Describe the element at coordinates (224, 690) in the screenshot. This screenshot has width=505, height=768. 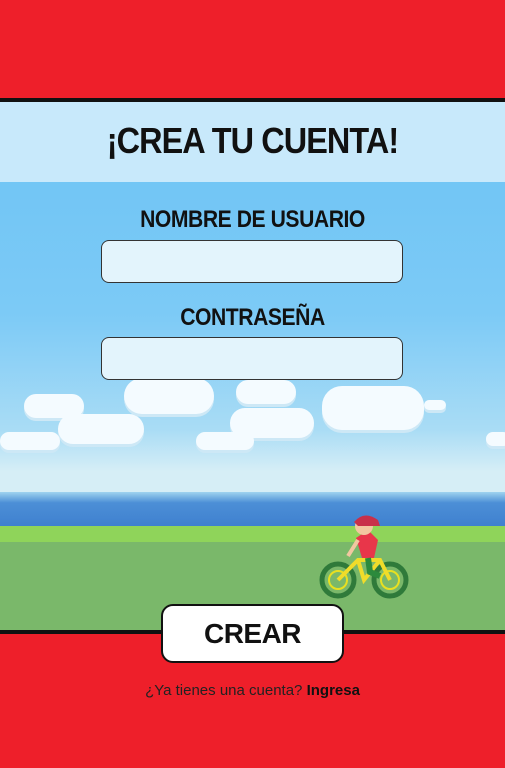
I see `login-prompt-text: ¿Ya tienes una cuenta?` at that location.